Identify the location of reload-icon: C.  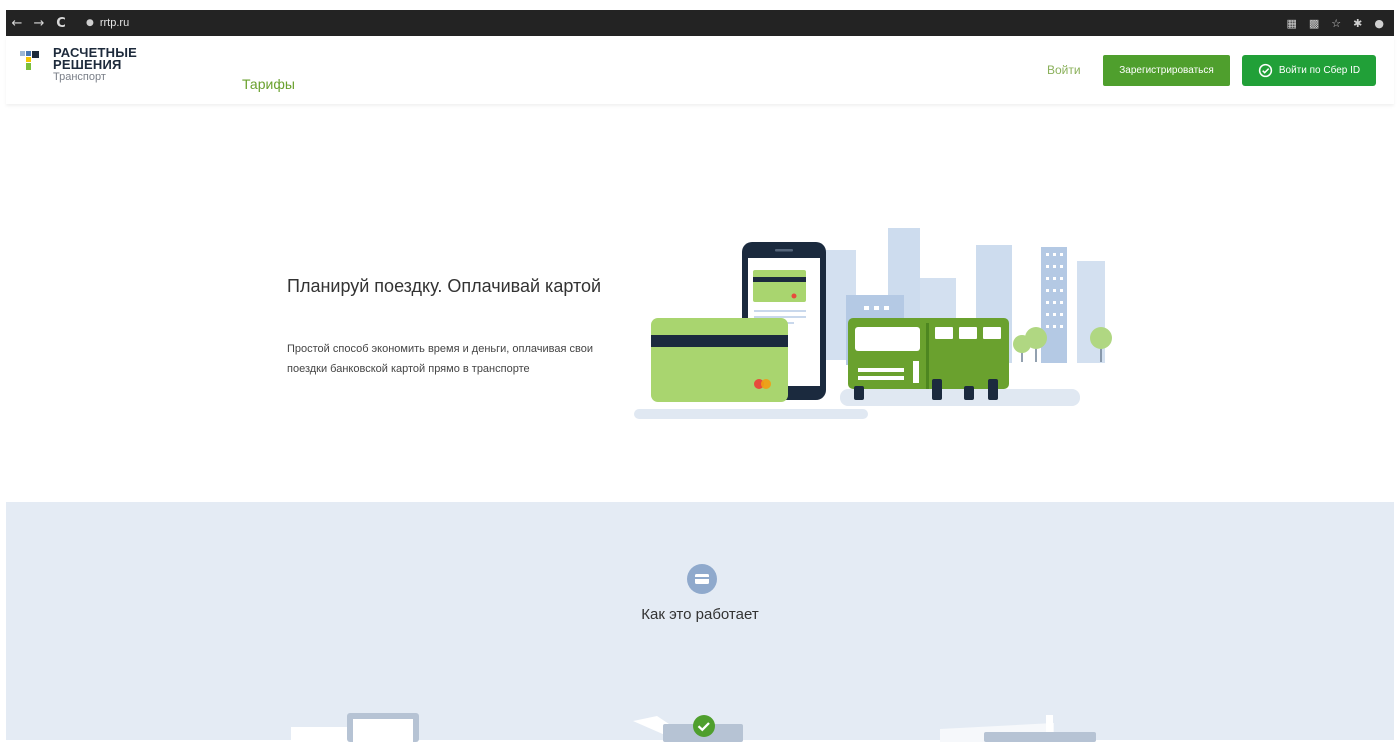
(61, 23).